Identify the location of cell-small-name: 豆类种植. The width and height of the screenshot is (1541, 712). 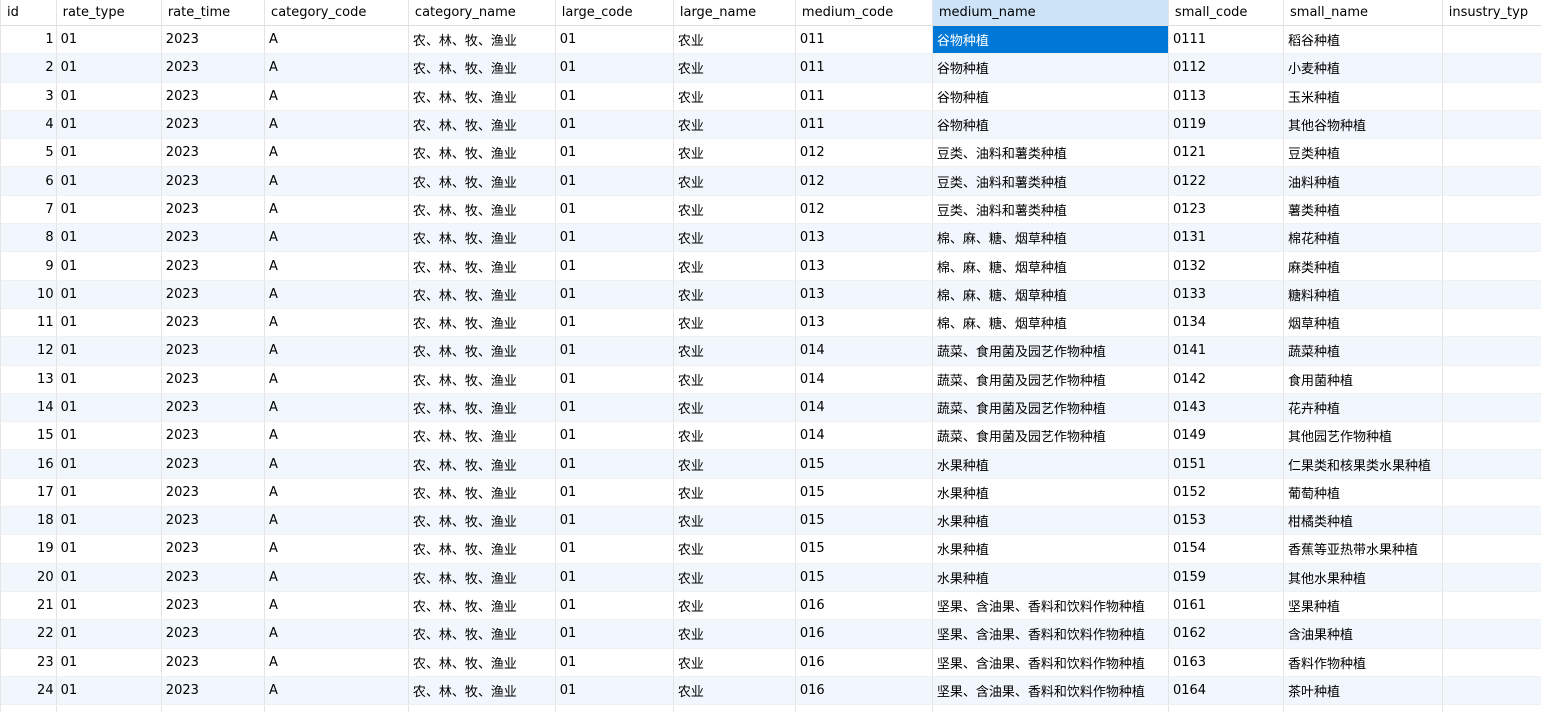
(1363, 153).